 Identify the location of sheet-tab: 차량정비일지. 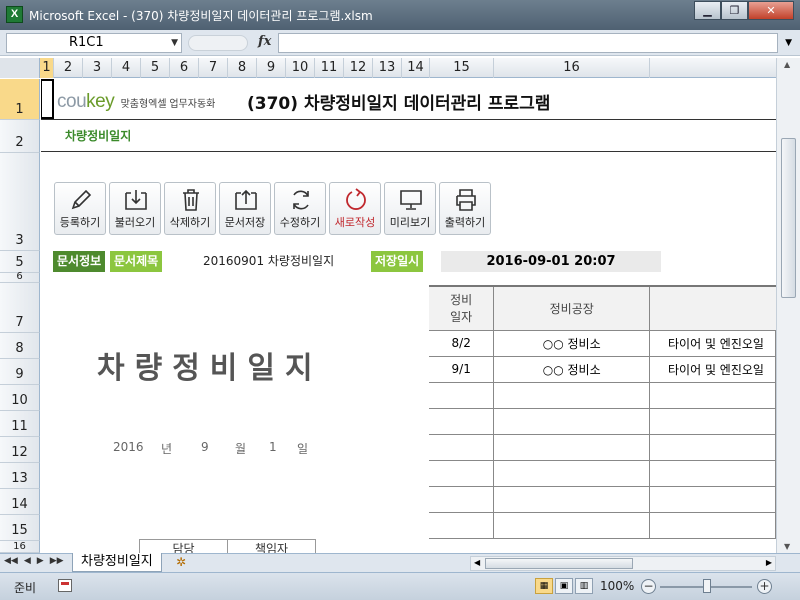
(117, 562).